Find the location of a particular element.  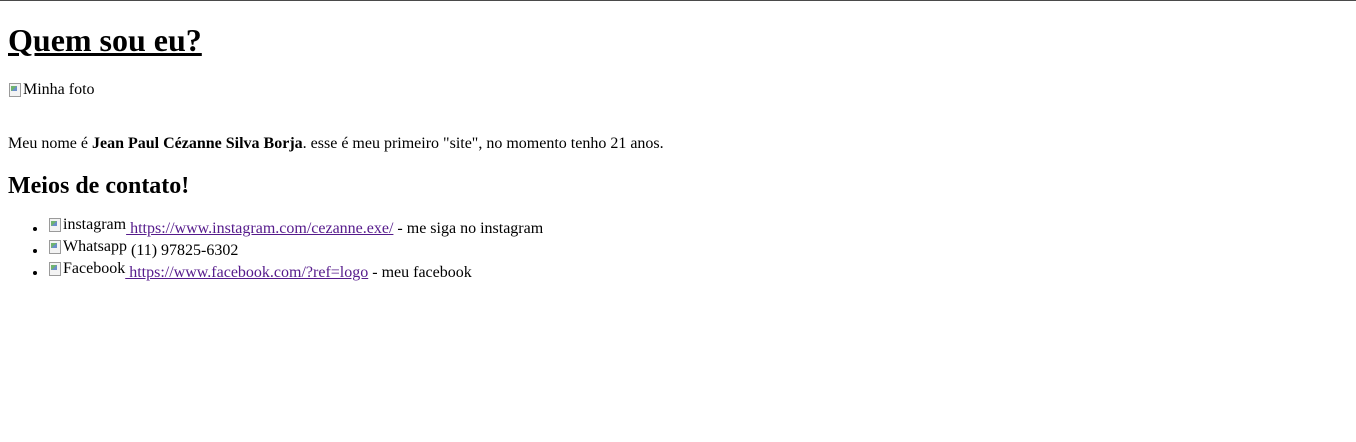

whatsapp-broken-image: Whatsapp is located at coordinates (87, 247).